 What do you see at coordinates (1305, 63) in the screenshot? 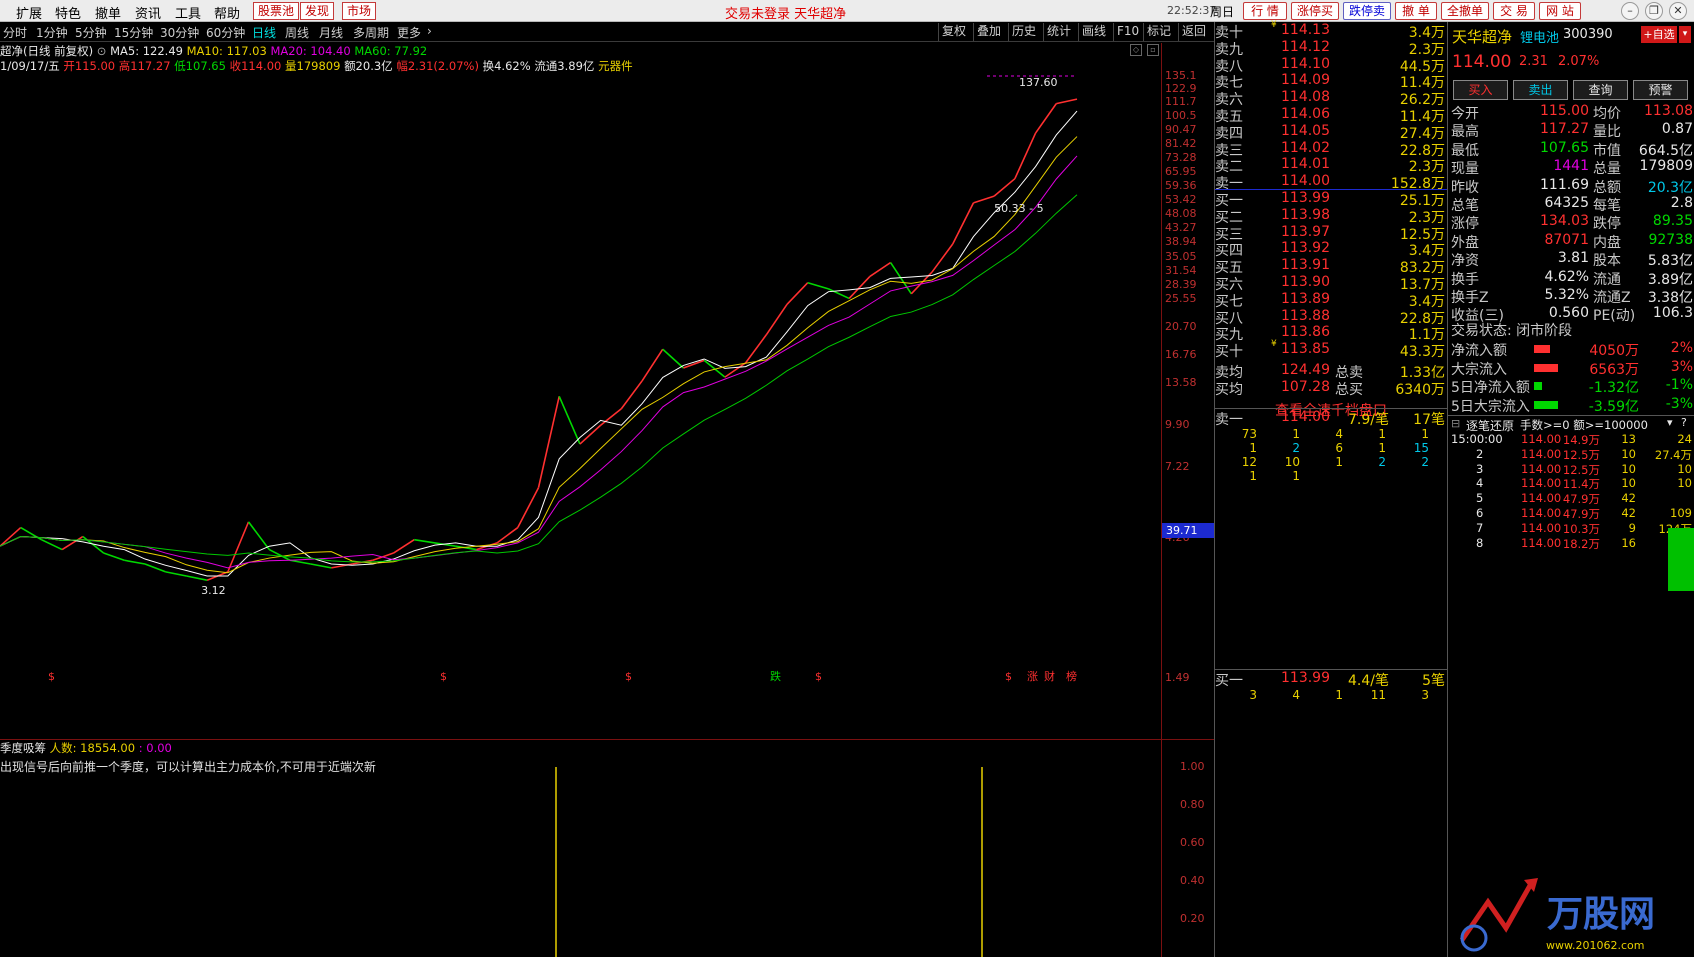
I see `ask-price: 114.10` at bounding box center [1305, 63].